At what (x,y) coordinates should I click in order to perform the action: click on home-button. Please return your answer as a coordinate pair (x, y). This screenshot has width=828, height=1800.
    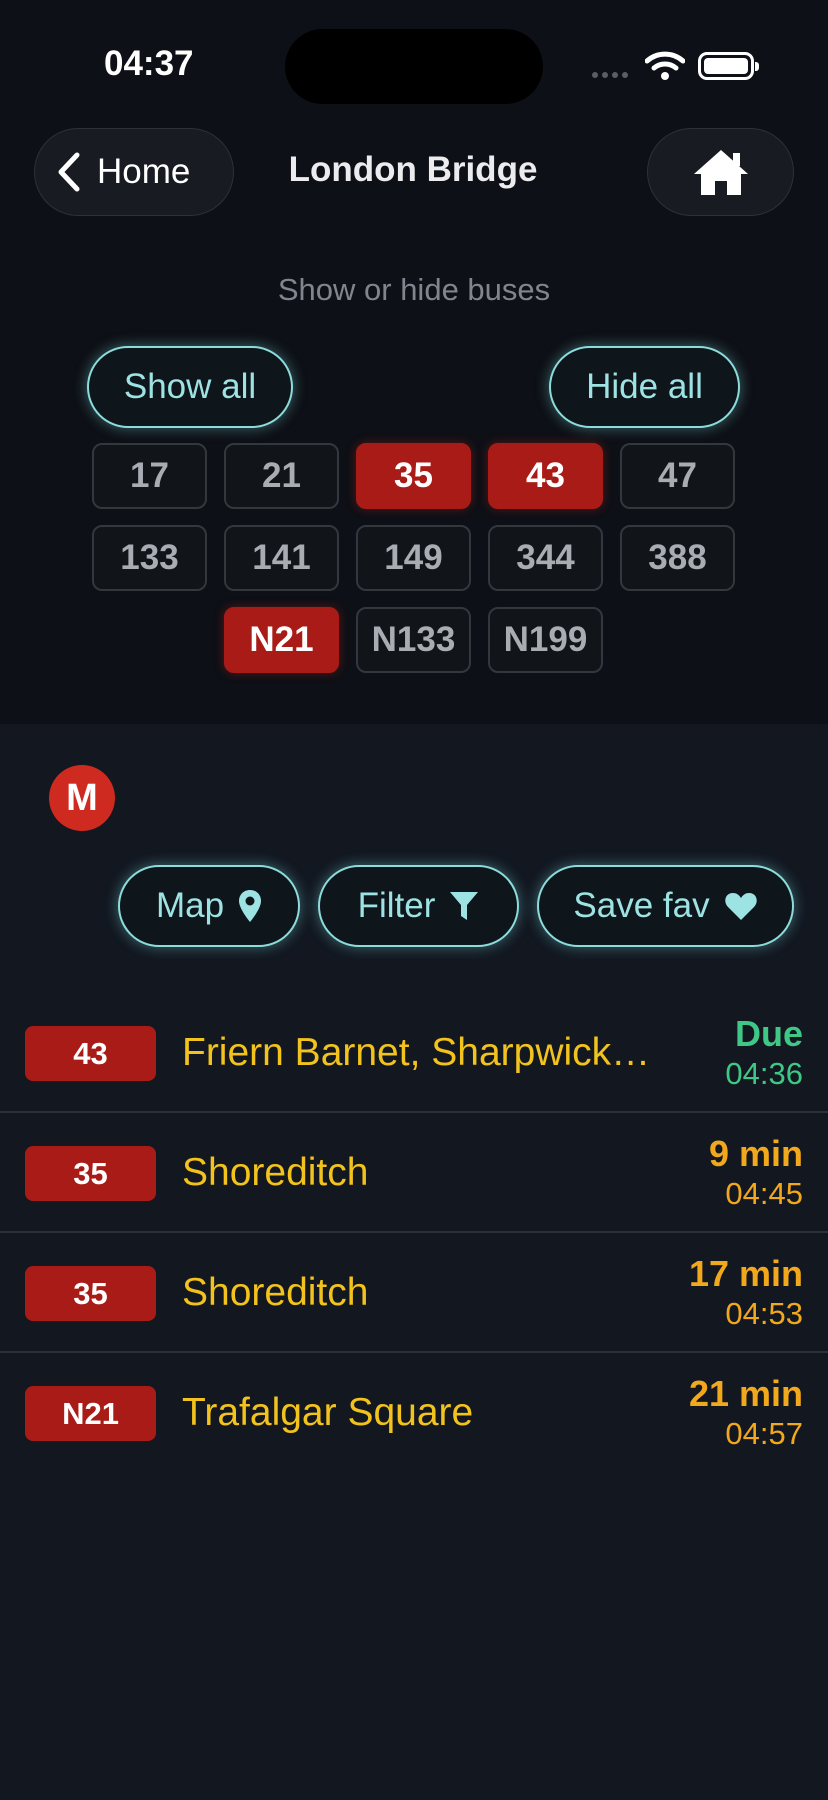
    Looking at the image, I should click on (720, 172).